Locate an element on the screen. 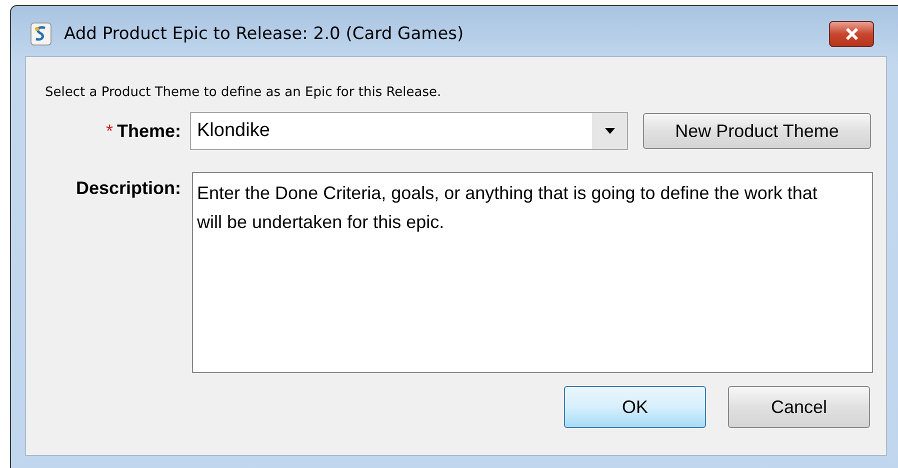  app-icon is located at coordinates (41, 34).